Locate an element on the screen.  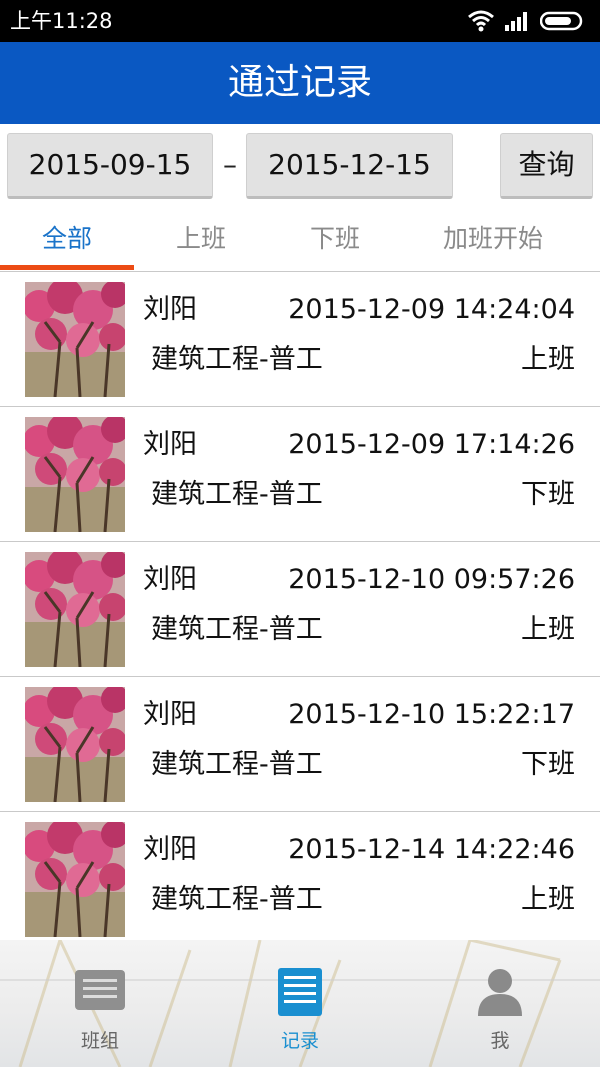
record-time: 2015-12-09 17:14:26 is located at coordinates (431, 444).